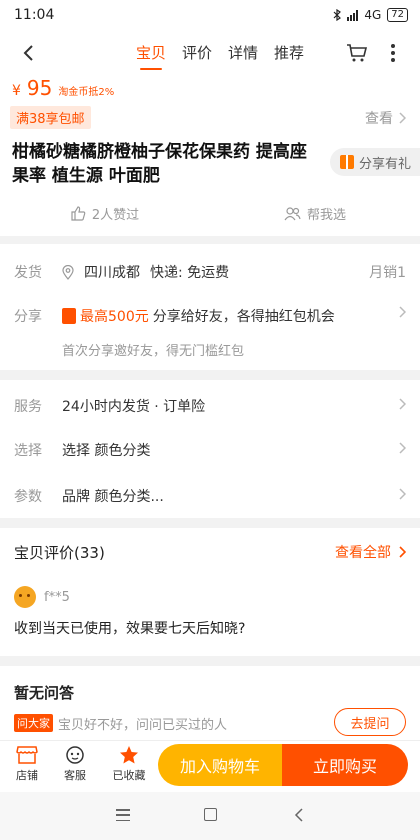 The height and width of the screenshot is (840, 420). What do you see at coordinates (75, 755) in the screenshot?
I see `customer-service-icon` at bounding box center [75, 755].